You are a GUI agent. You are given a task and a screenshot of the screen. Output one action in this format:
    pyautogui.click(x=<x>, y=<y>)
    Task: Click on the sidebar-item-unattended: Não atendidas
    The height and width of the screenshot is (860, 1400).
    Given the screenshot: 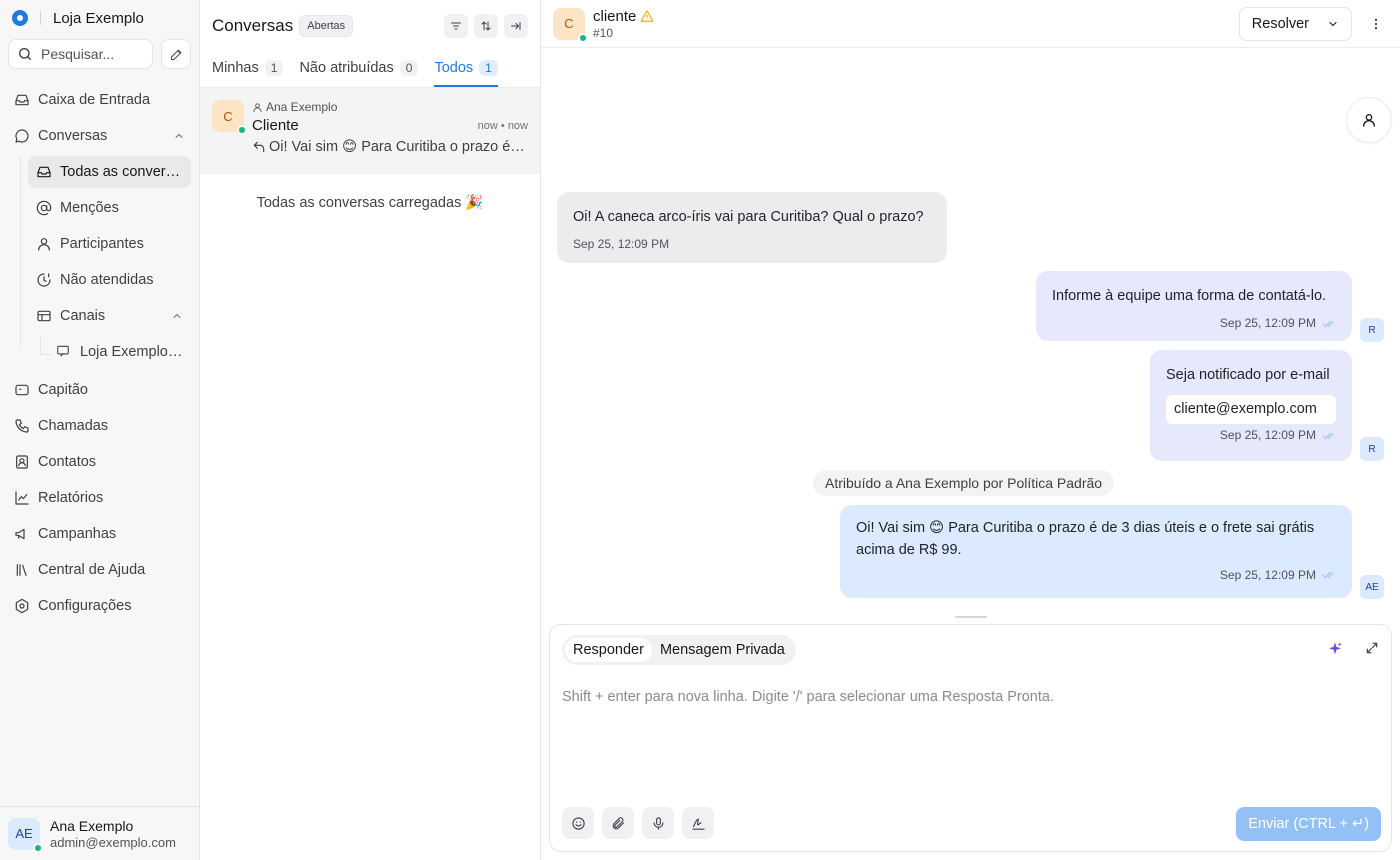 What is the action you would take?
    pyautogui.click(x=109, y=280)
    